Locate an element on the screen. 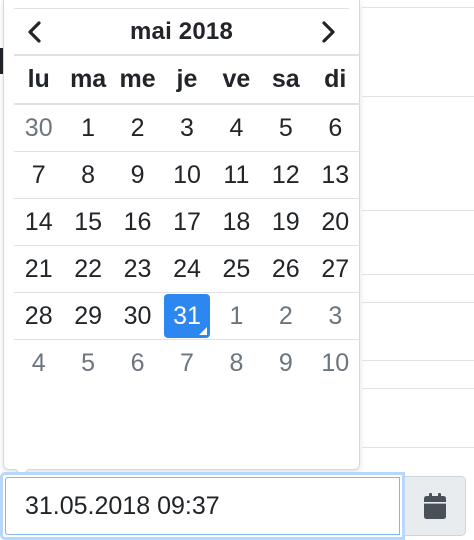  weekday-header: di is located at coordinates (335, 79).